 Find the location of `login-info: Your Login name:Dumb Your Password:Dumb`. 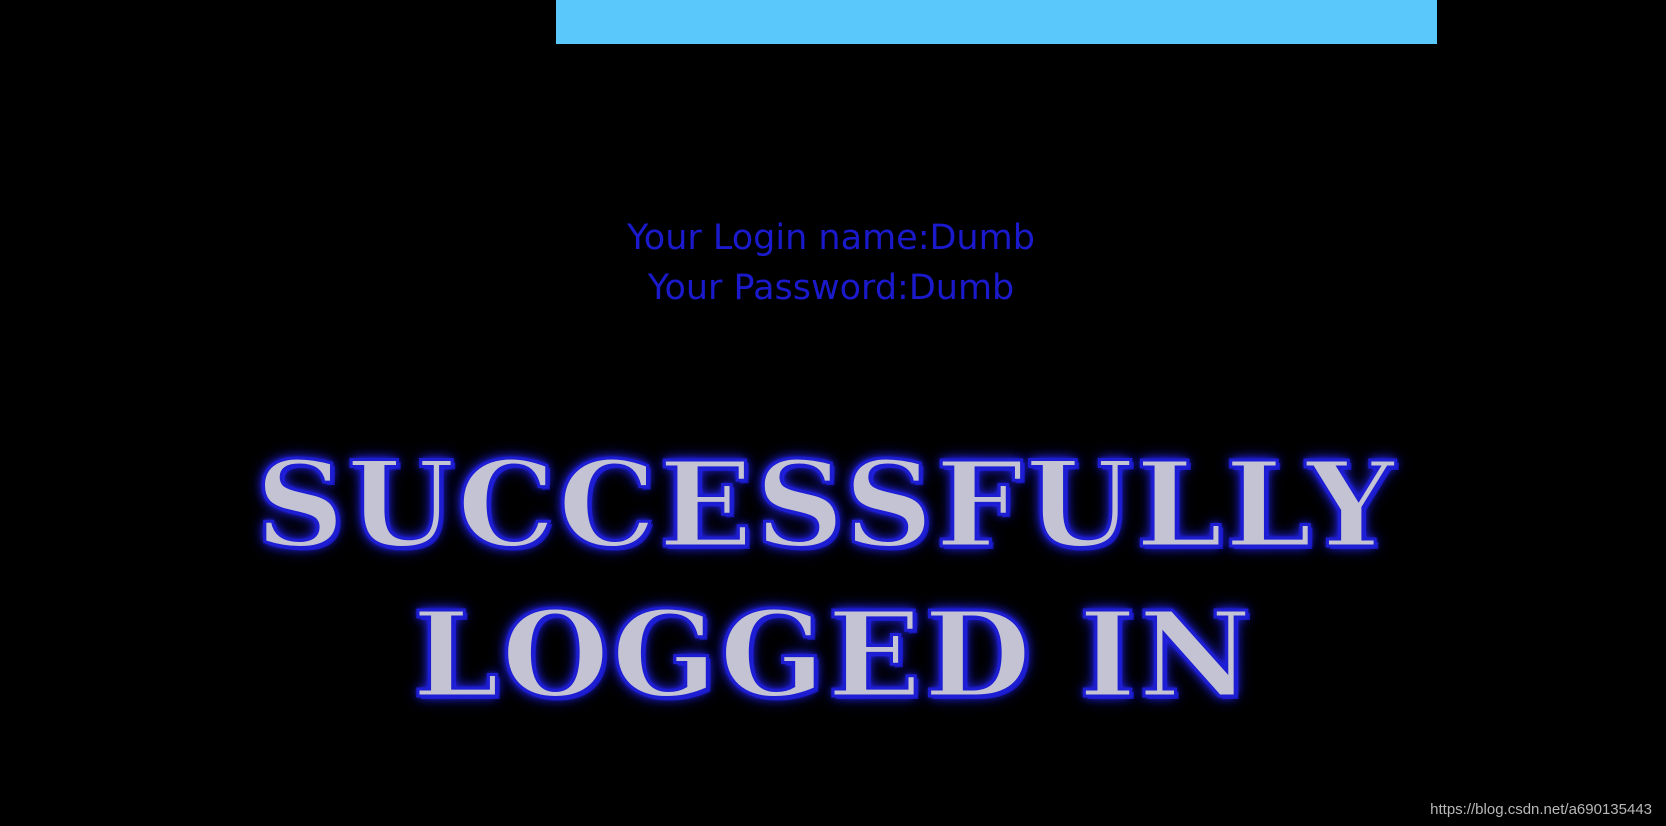

login-info: Your Login name:Dumb Your Password:Dumb is located at coordinates (833, 263).